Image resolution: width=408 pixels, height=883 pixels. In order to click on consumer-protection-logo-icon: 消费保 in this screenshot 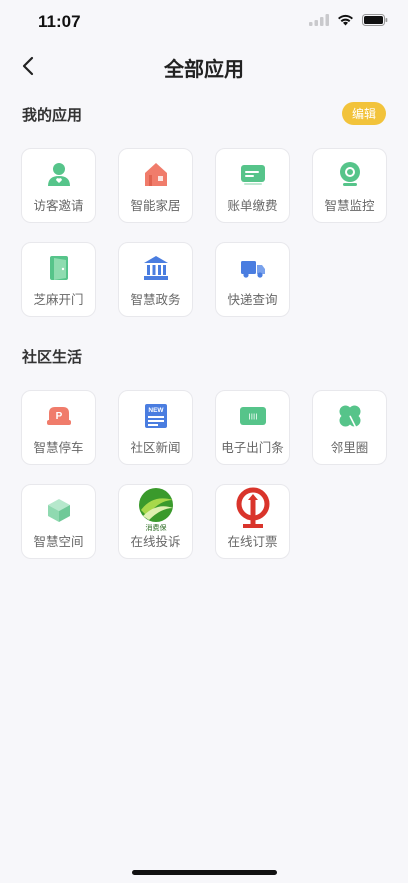, I will do `click(155, 510)`.